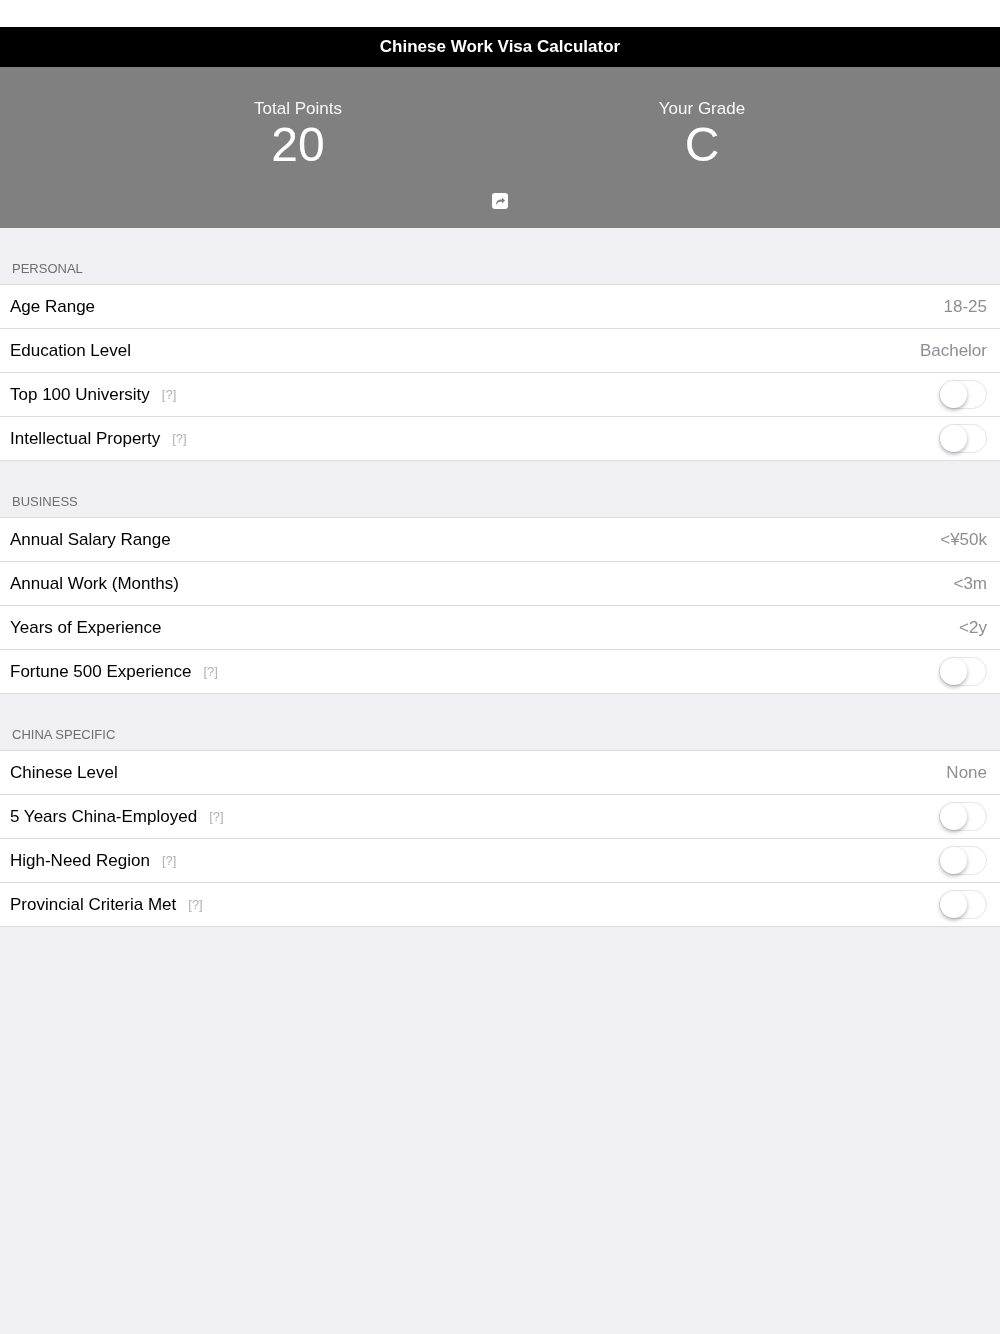  Describe the element at coordinates (500, 394) in the screenshot. I see `list-row: Top 100 University [?]` at that location.